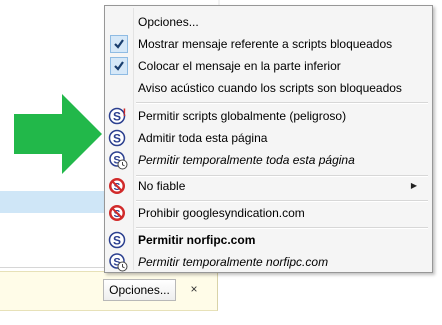 Image resolution: width=442 pixels, height=325 pixels. What do you see at coordinates (221, 213) in the screenshot?
I see `menu-item-label: Prohibir googlesyndication.com` at bounding box center [221, 213].